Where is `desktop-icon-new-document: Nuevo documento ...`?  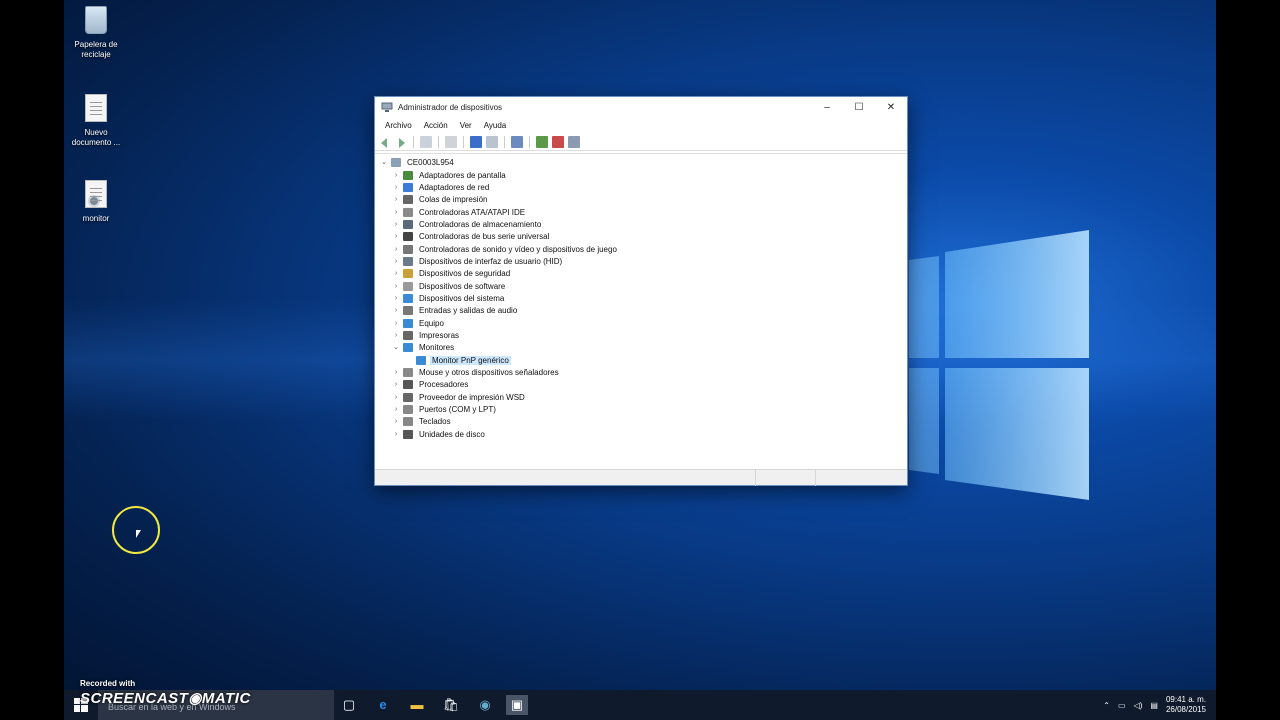 desktop-icon-new-document: Nuevo documento ... is located at coordinates (96, 121).